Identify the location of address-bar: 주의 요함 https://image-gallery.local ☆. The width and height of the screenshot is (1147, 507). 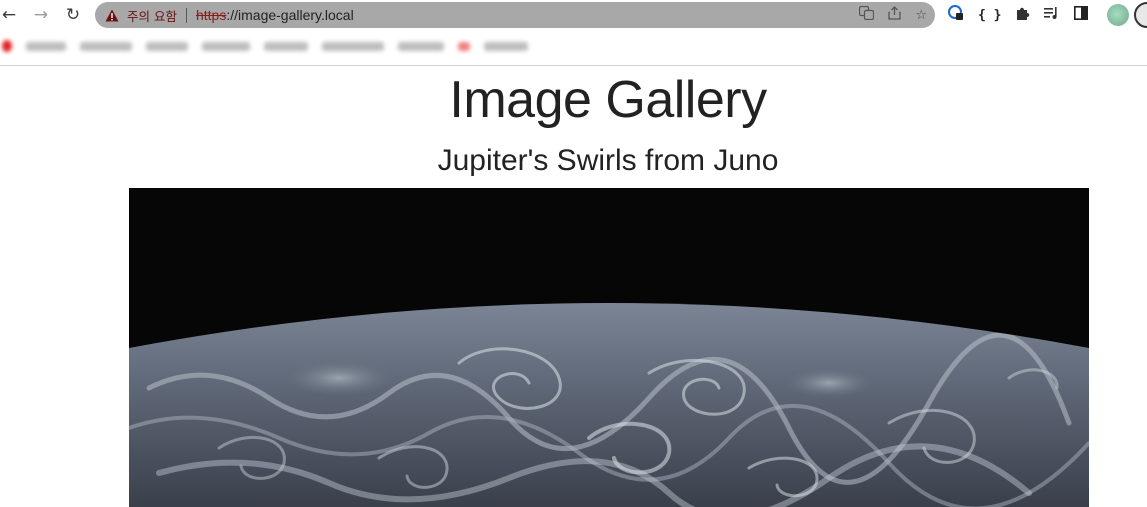
(515, 15).